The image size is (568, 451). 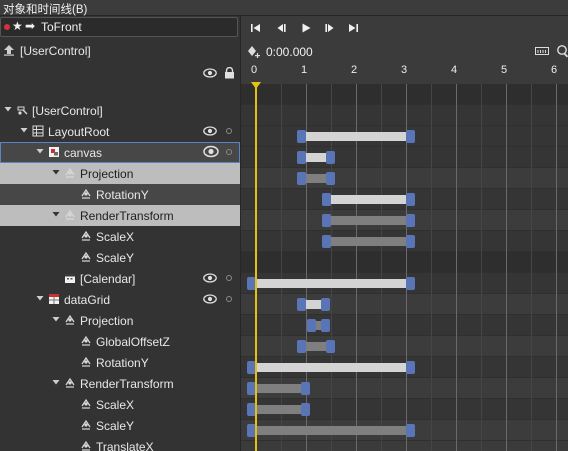 I want to click on star-icon: ★, so click(x=17, y=26).